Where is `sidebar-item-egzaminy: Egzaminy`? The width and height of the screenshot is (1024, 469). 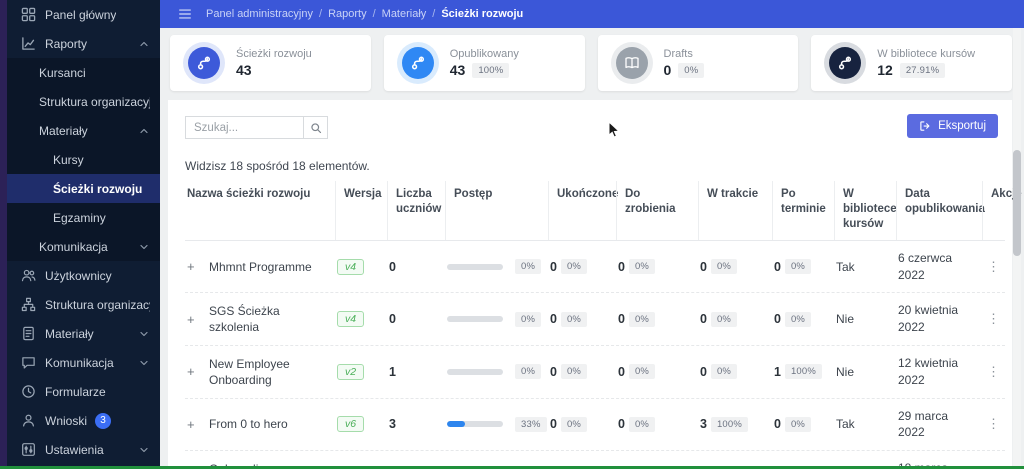 sidebar-item-egzaminy: Egzaminy is located at coordinates (83, 217).